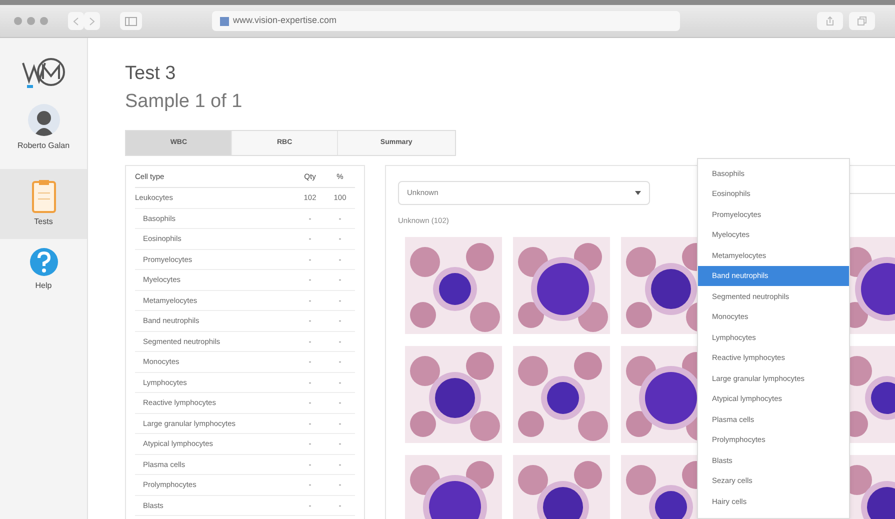  I want to click on page-title: Test 3, so click(151, 74).